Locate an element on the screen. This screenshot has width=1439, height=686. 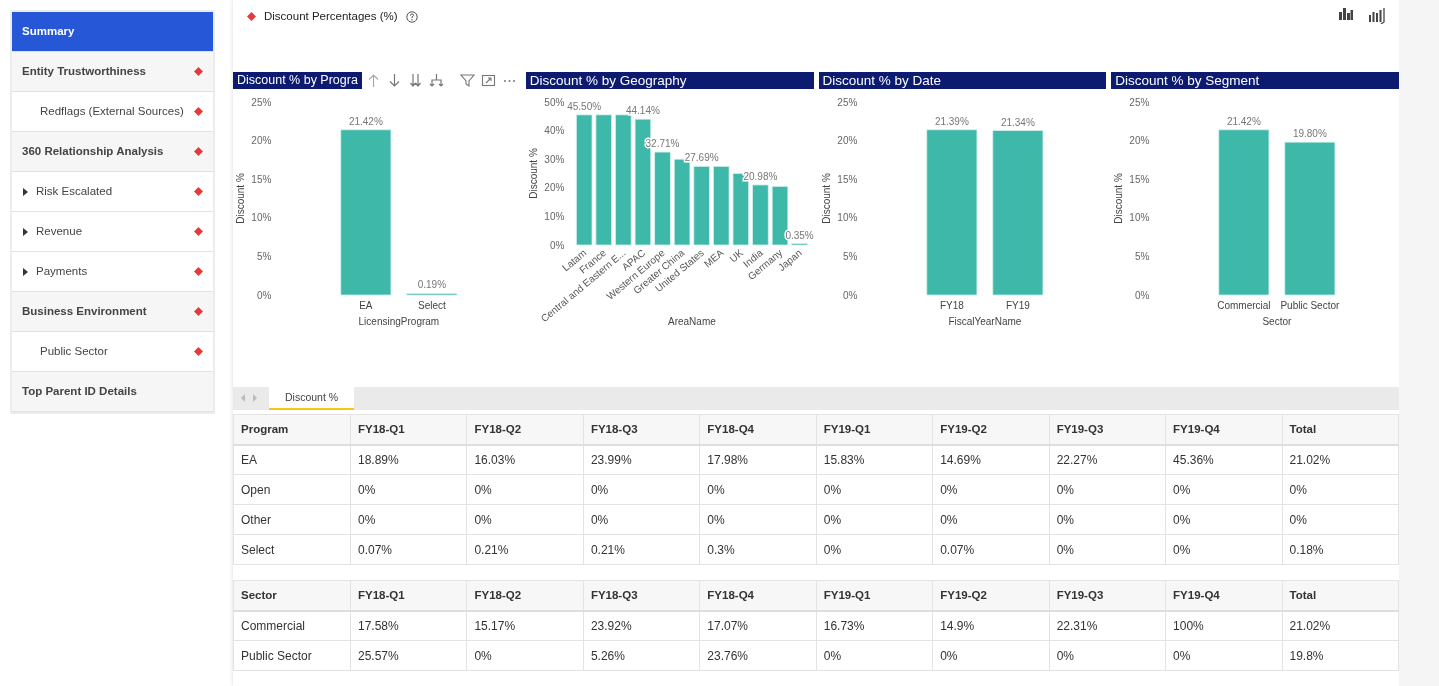
table-cell: 17.07% is located at coordinates (758, 625).